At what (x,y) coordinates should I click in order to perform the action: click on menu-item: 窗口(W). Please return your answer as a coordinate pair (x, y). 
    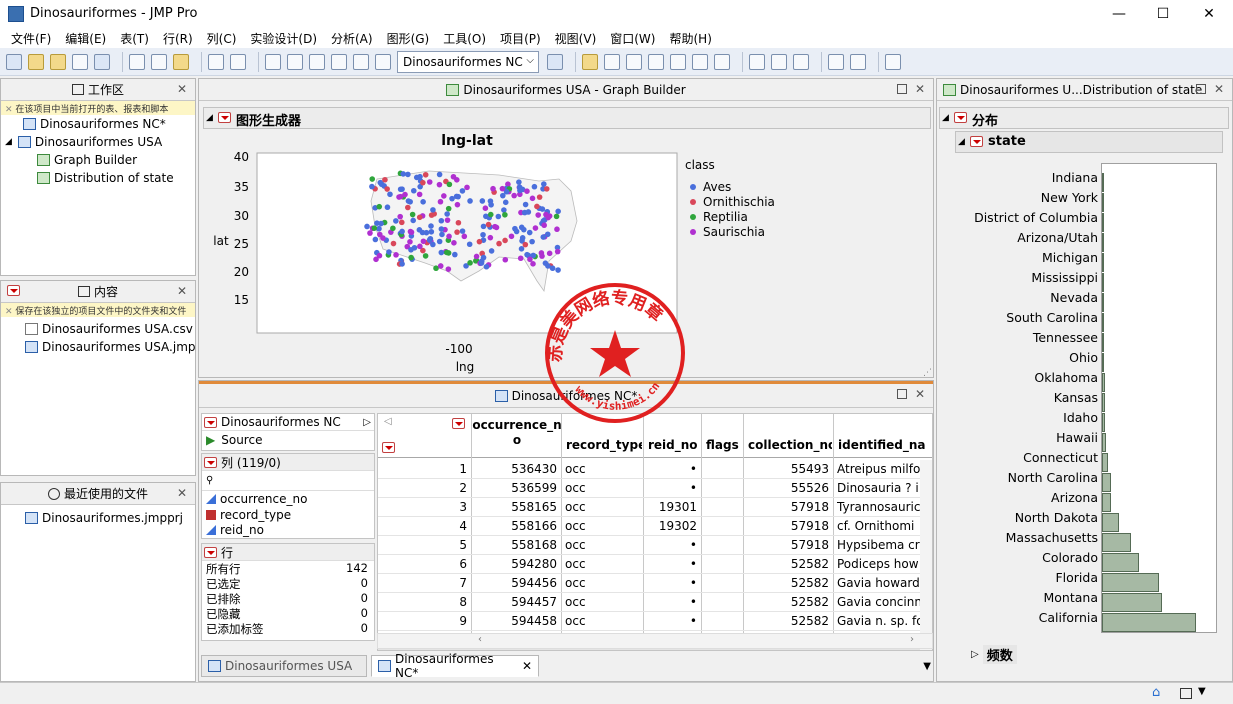
    Looking at the image, I should click on (632, 38).